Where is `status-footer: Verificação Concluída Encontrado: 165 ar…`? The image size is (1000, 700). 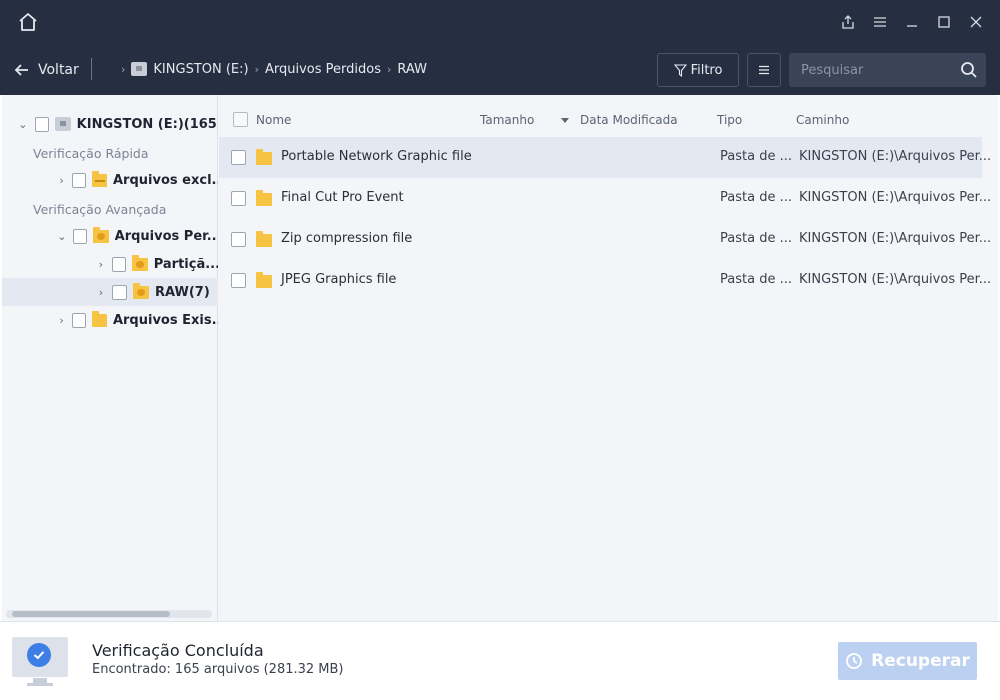 status-footer: Verificação Concluída Encontrado: 165 ar… is located at coordinates (500, 660).